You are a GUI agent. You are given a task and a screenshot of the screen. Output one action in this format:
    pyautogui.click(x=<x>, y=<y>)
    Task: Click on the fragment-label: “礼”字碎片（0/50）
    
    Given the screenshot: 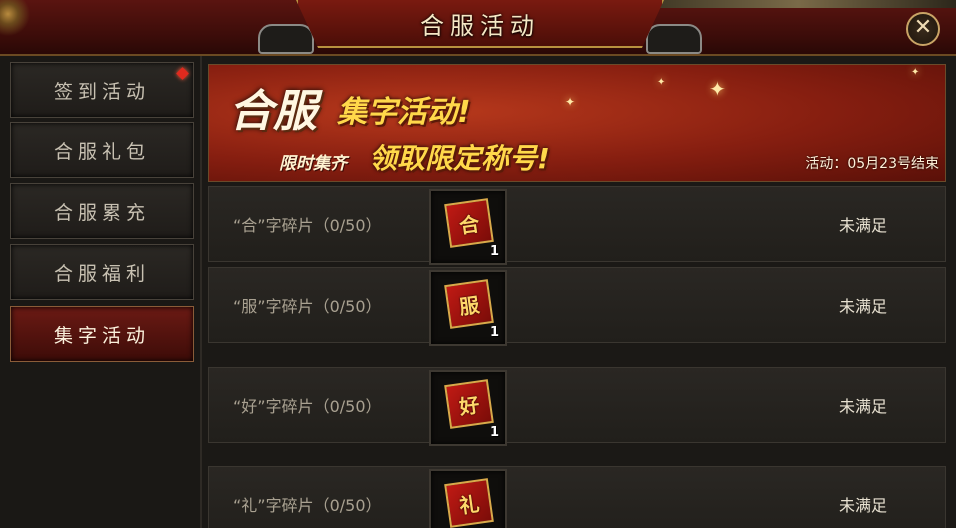 What is the action you would take?
    pyautogui.click(x=307, y=505)
    